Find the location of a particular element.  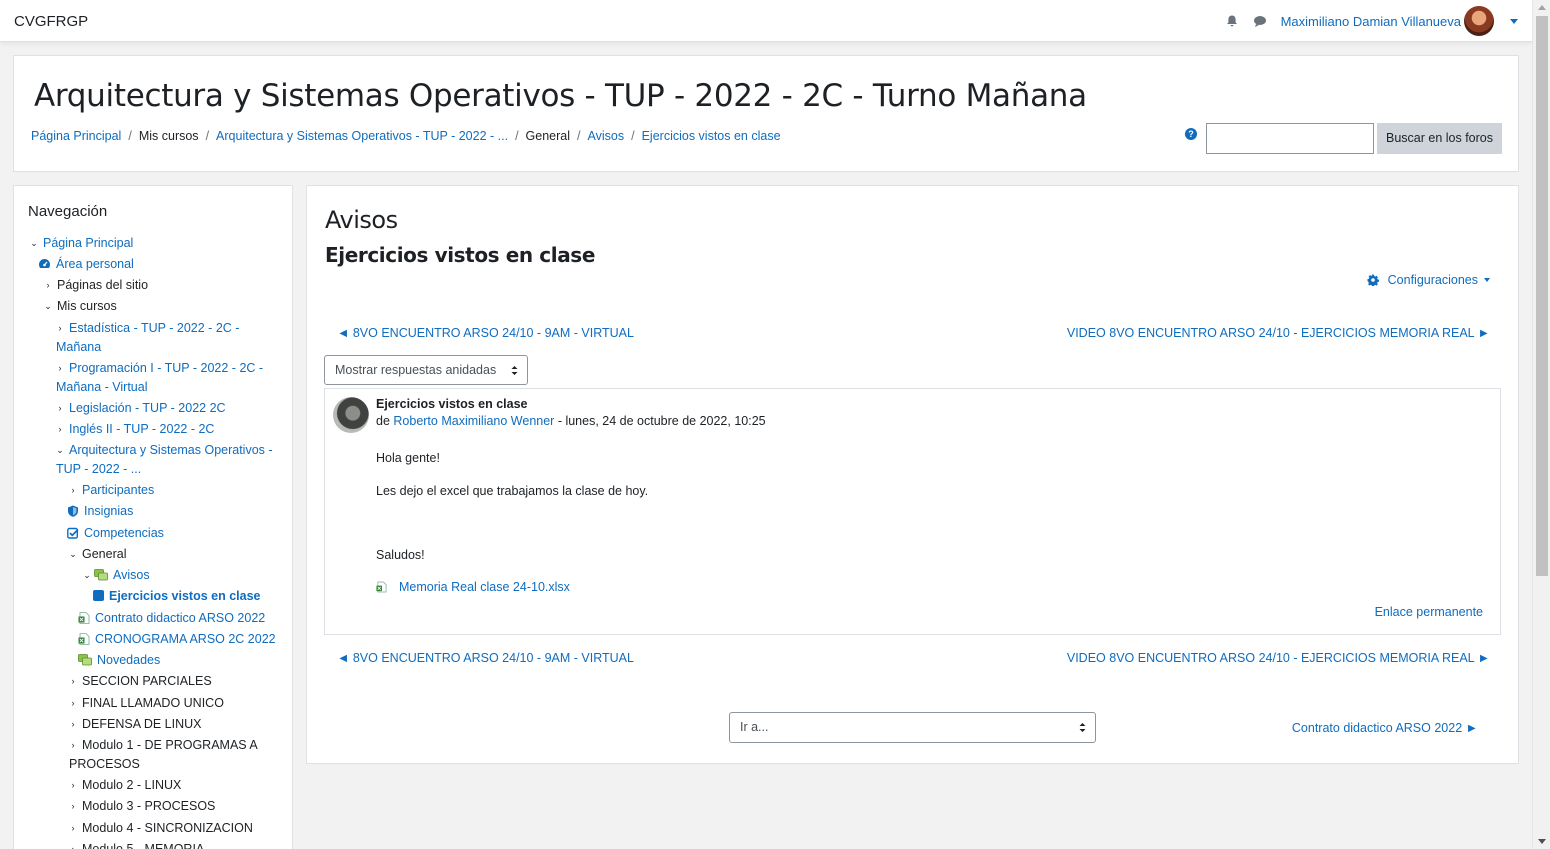

display-mode-select: Mostrar respuestas anidadas is located at coordinates (426, 370).